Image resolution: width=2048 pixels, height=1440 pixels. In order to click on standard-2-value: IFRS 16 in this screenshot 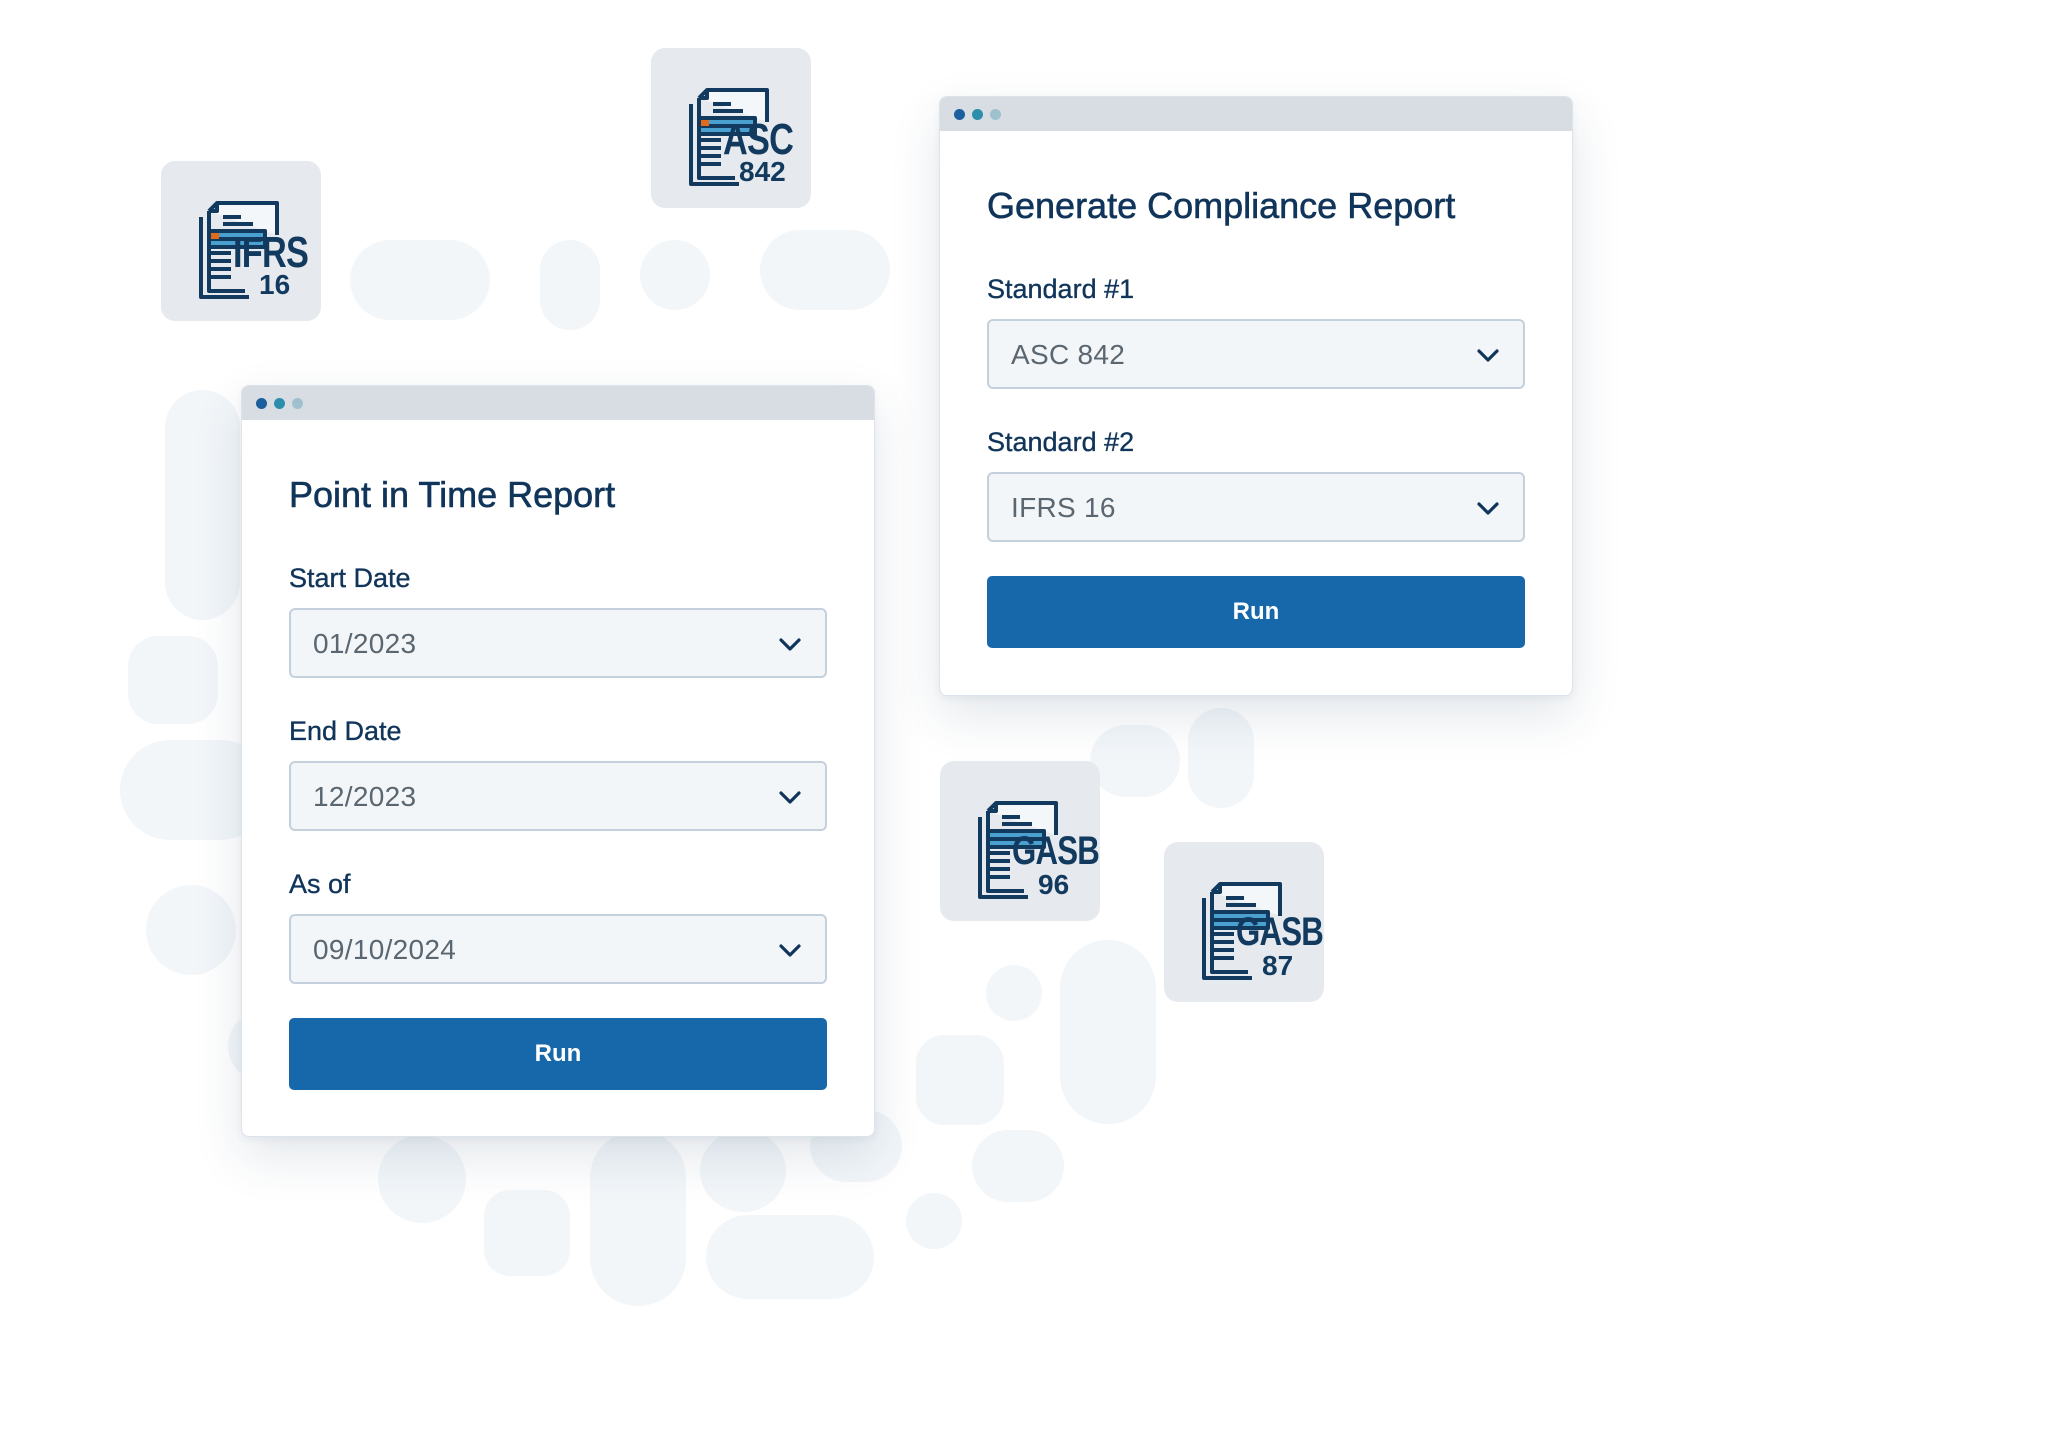, I will do `click(1063, 507)`.